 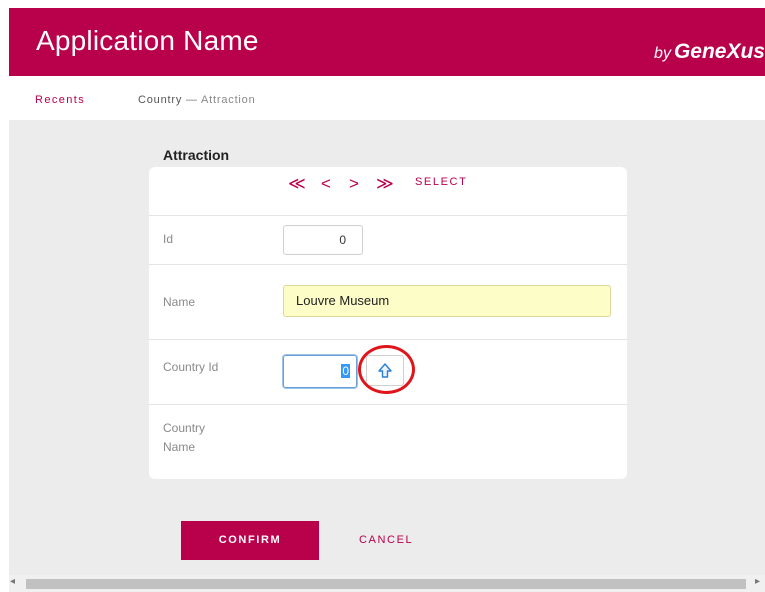 I want to click on brand-by: by, so click(x=662, y=53).